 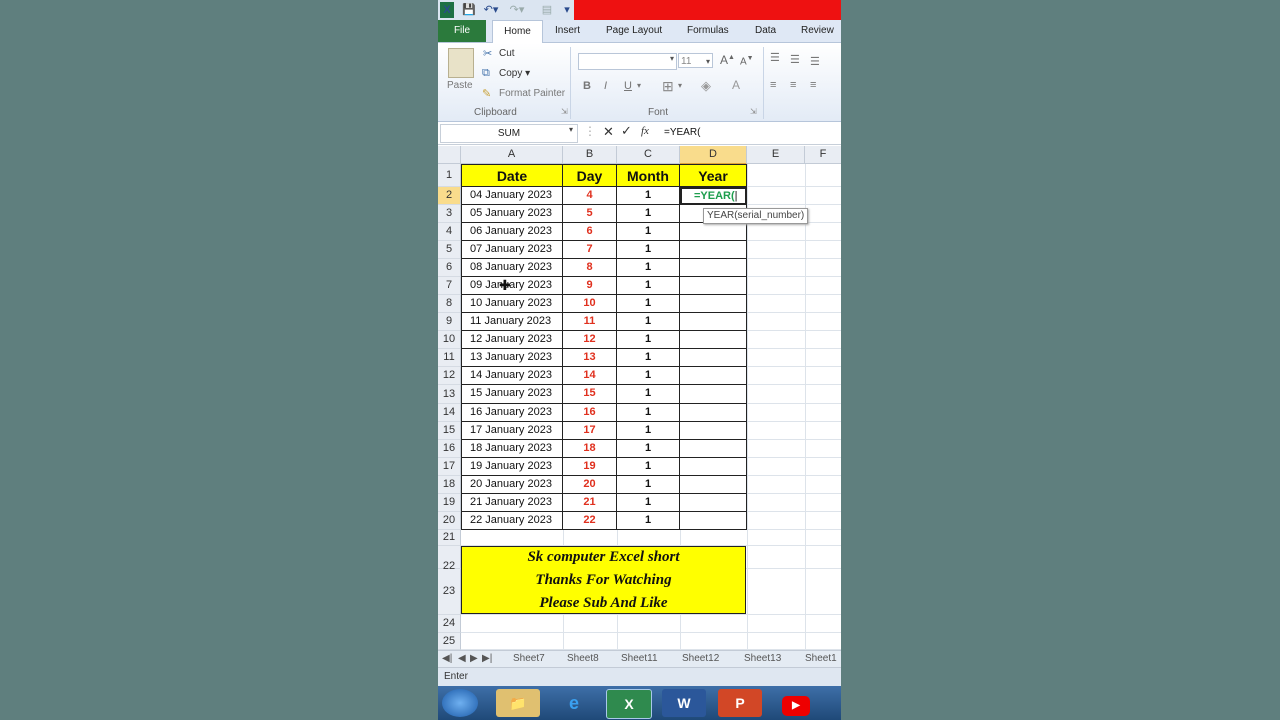 I want to click on cell-date: 08 January 2023, so click(x=512, y=268).